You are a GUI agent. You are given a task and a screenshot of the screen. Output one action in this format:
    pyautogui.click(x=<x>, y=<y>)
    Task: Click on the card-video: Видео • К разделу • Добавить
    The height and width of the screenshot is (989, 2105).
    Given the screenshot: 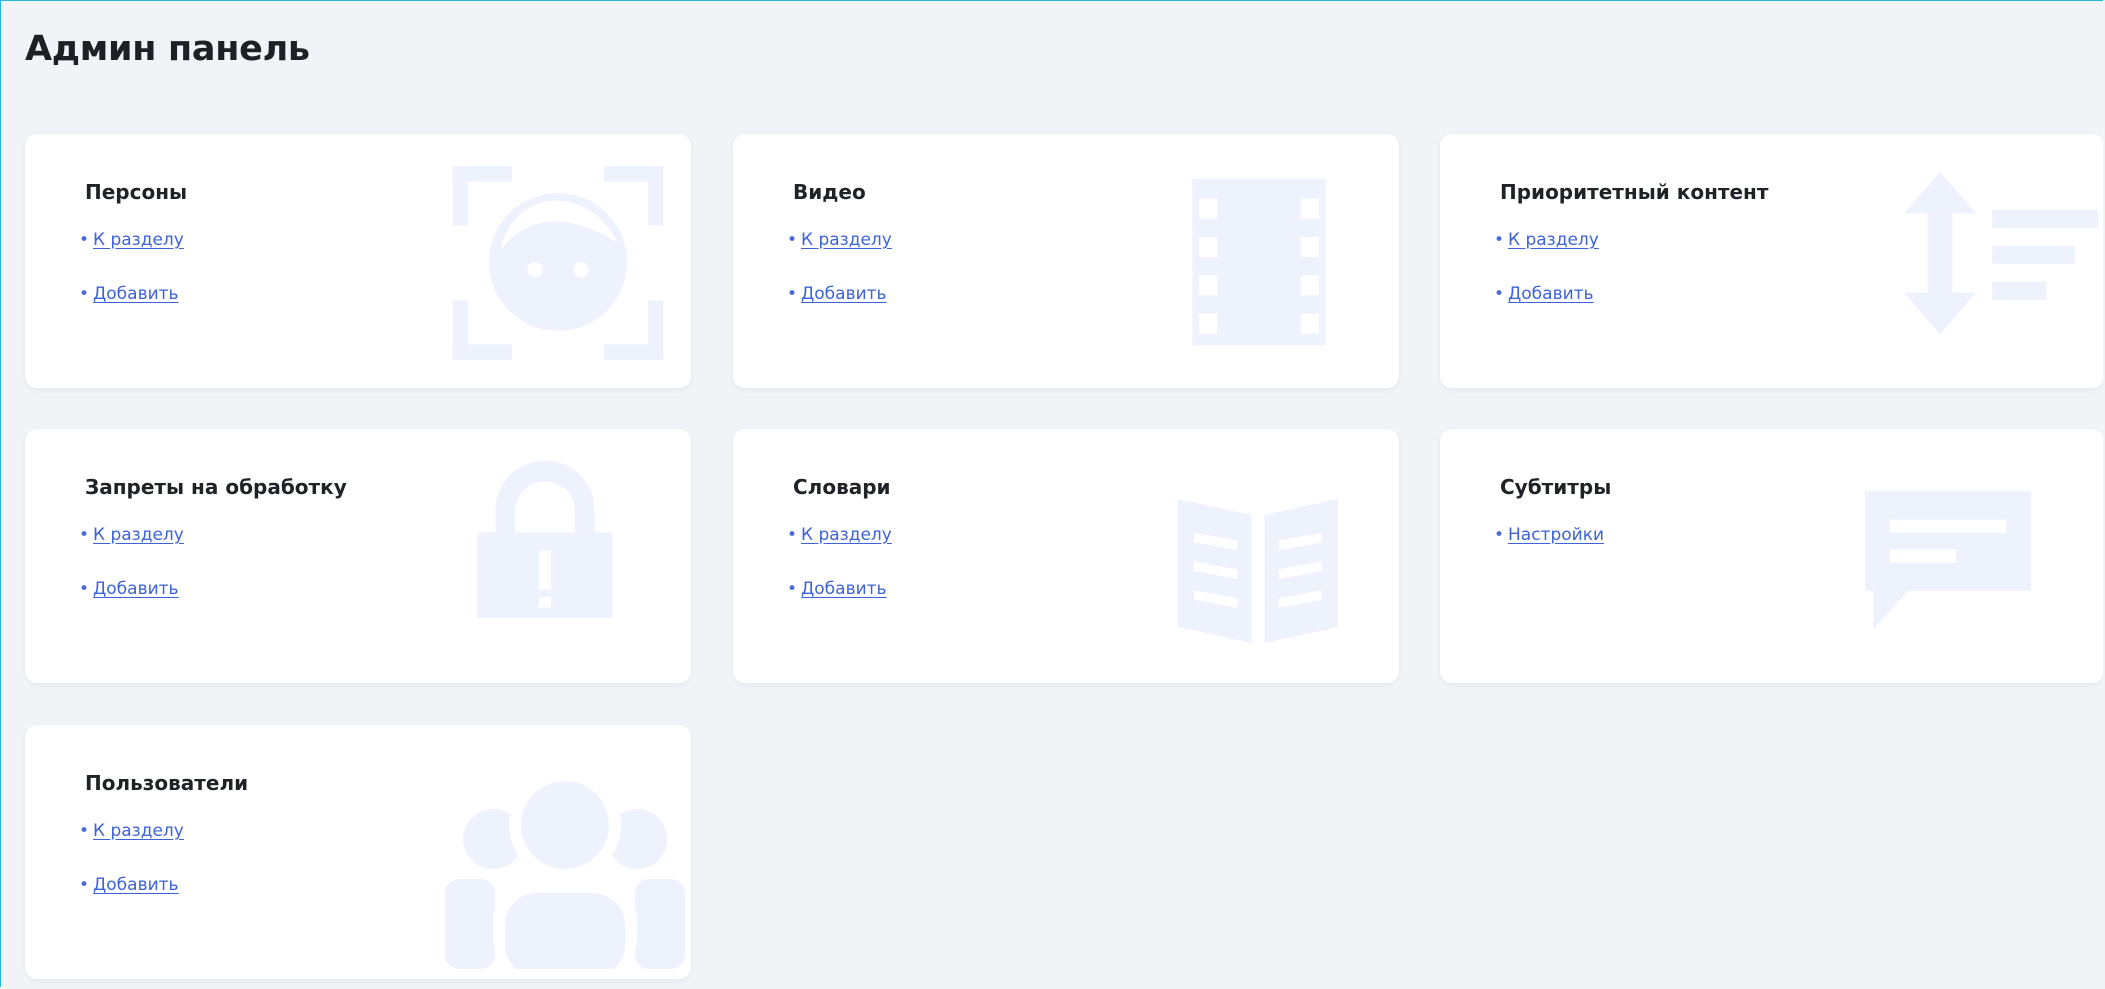 What is the action you would take?
    pyautogui.click(x=1066, y=261)
    